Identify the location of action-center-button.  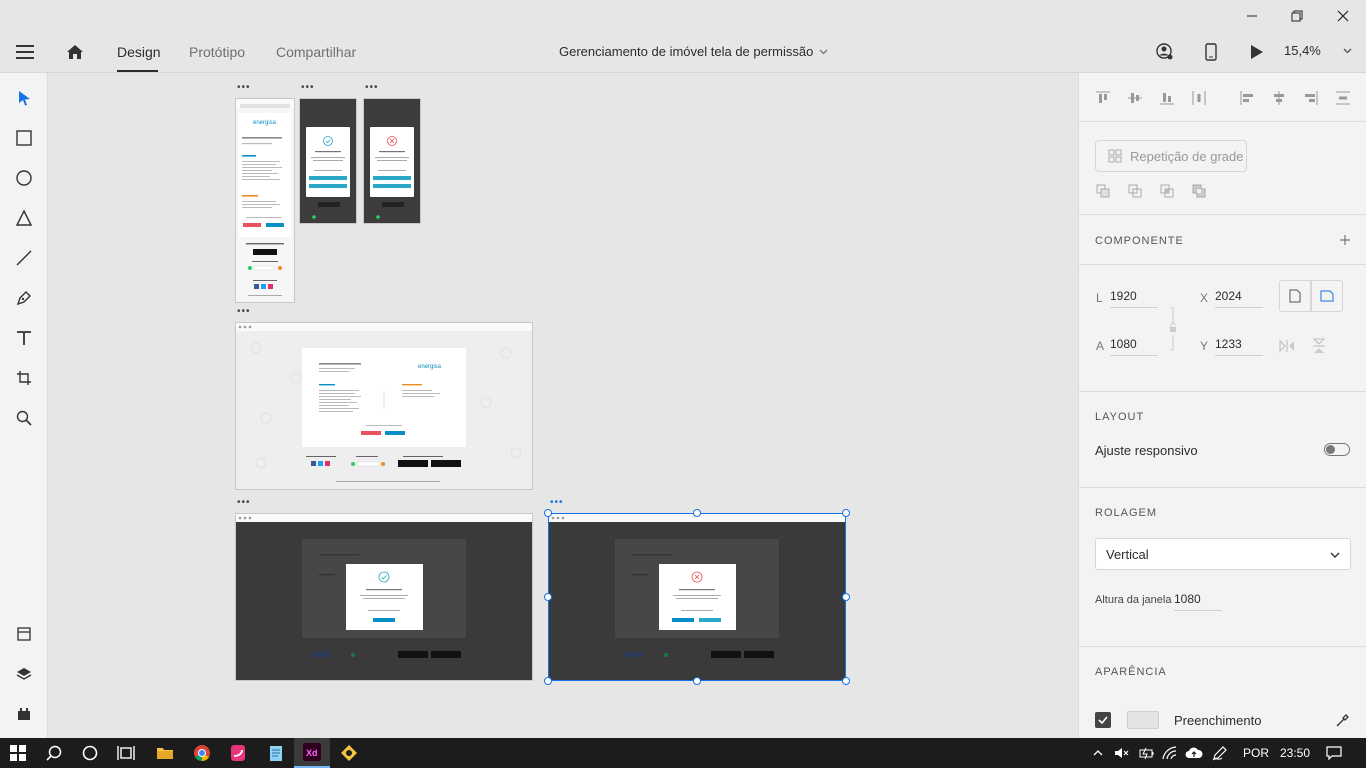
(1334, 753).